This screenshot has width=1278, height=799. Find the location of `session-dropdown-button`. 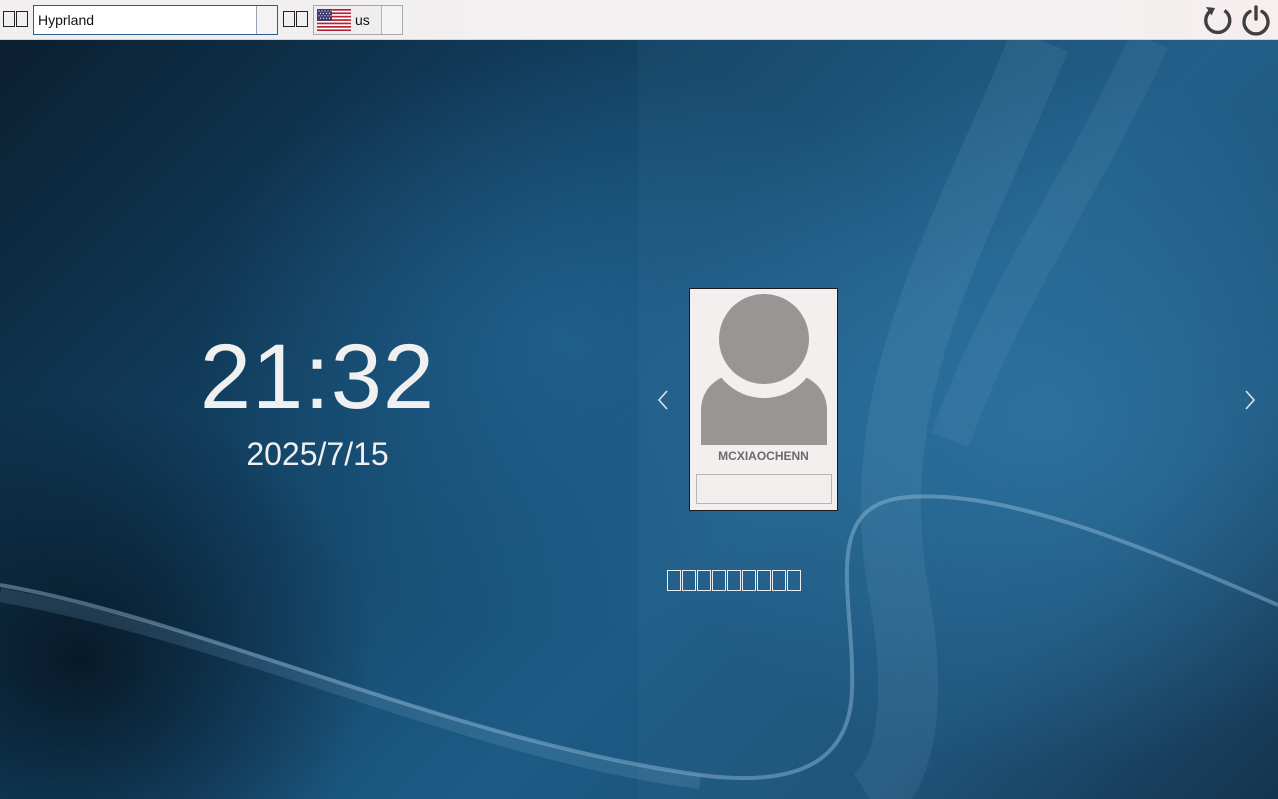

session-dropdown-button is located at coordinates (266, 20).